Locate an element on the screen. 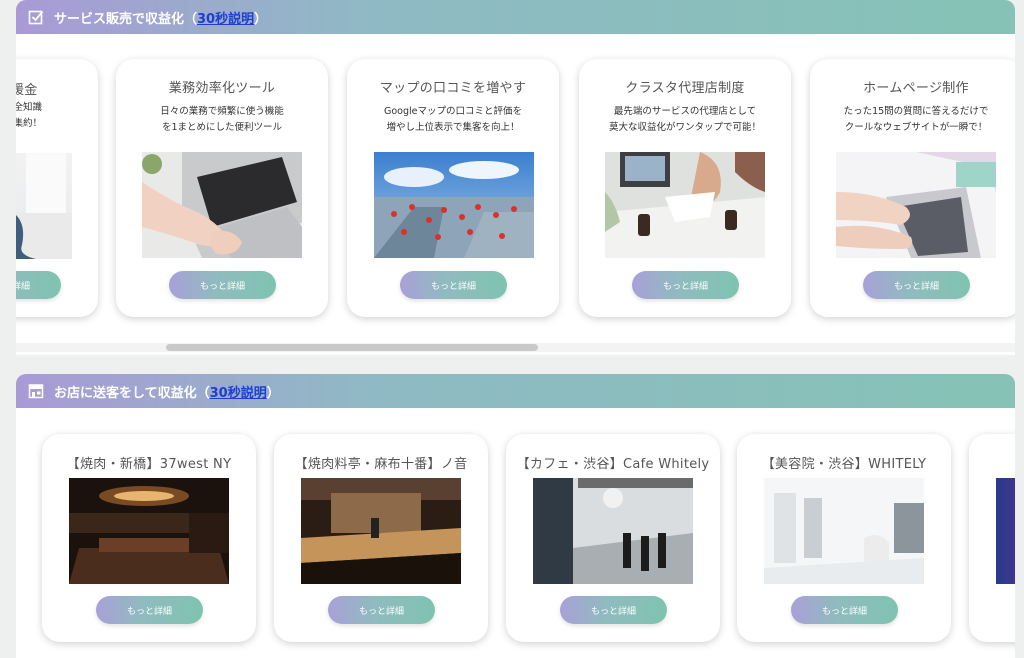 The width and height of the screenshot is (1024, 658). card-title: 【カフェ・渋谷】Cafe Whitely is located at coordinates (613, 464).